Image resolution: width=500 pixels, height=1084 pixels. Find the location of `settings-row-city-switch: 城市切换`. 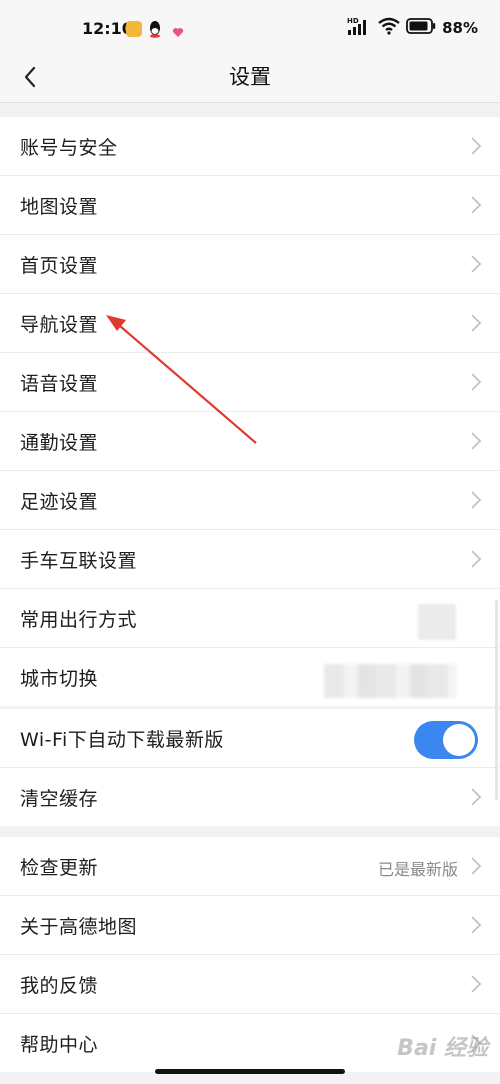

settings-row-city-switch: 城市切换 is located at coordinates (250, 677).